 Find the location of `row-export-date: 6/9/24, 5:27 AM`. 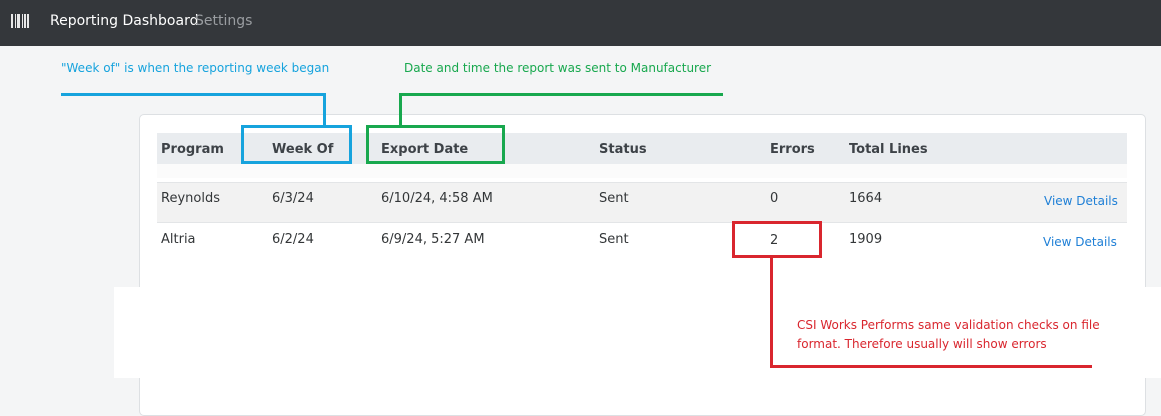

row-export-date: 6/9/24, 5:27 AM is located at coordinates (433, 239).